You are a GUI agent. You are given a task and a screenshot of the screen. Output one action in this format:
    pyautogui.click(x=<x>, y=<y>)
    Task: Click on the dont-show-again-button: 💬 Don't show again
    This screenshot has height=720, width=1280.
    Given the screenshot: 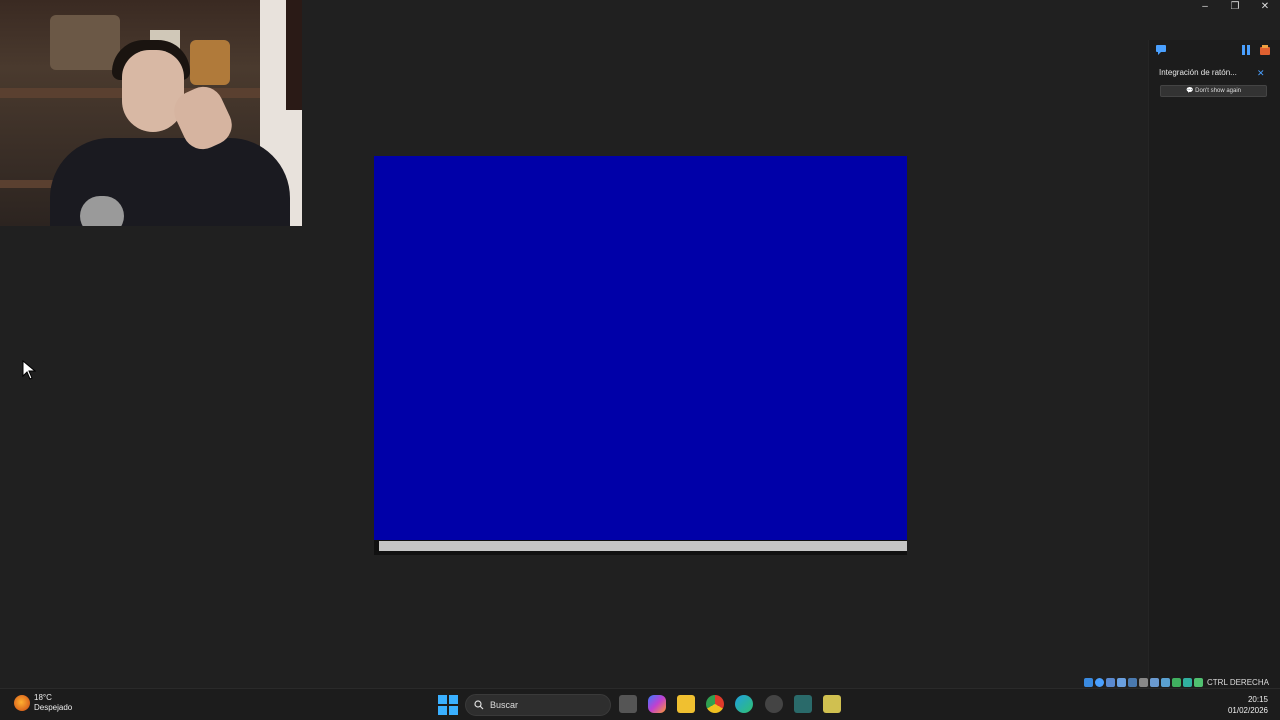 What is the action you would take?
    pyautogui.click(x=1213, y=91)
    